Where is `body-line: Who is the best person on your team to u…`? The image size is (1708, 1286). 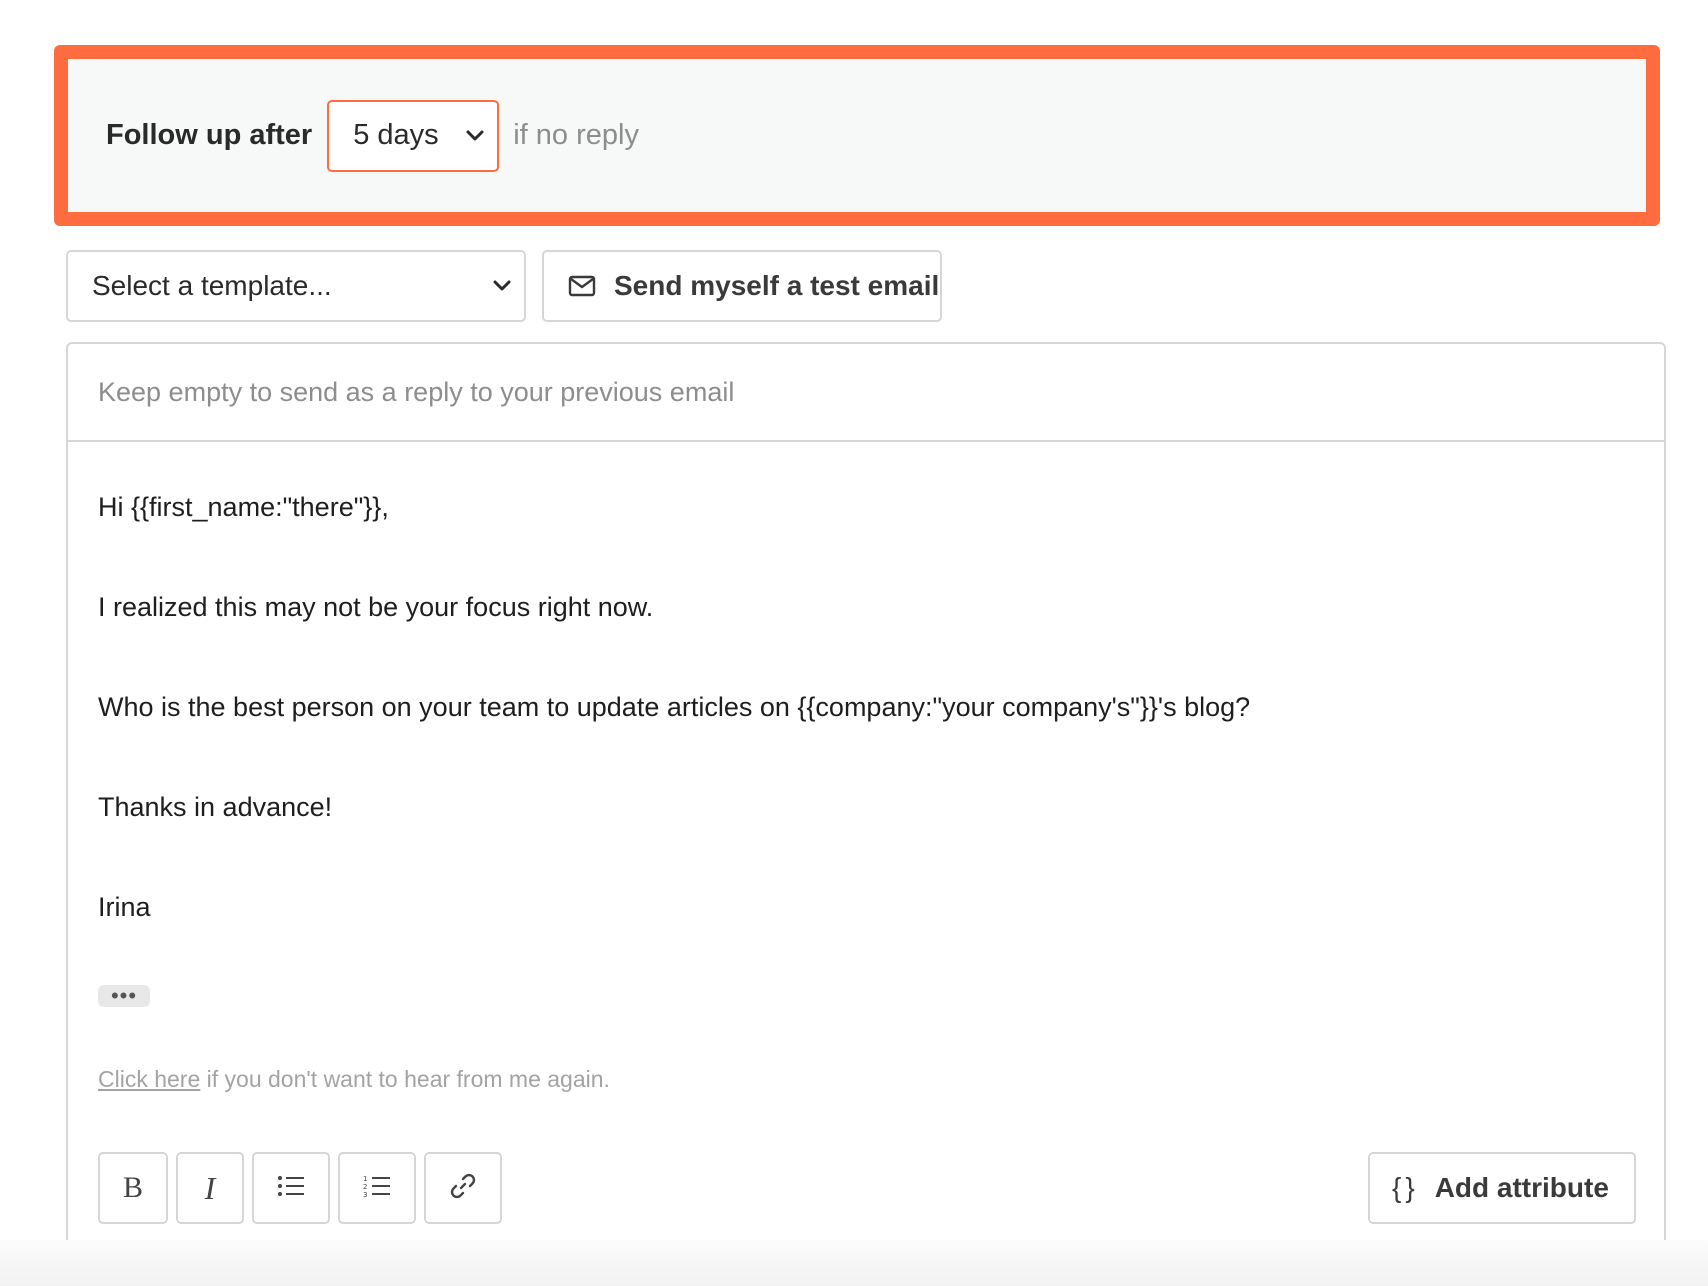
body-line: Who is the best person on your team to u… is located at coordinates (674, 707).